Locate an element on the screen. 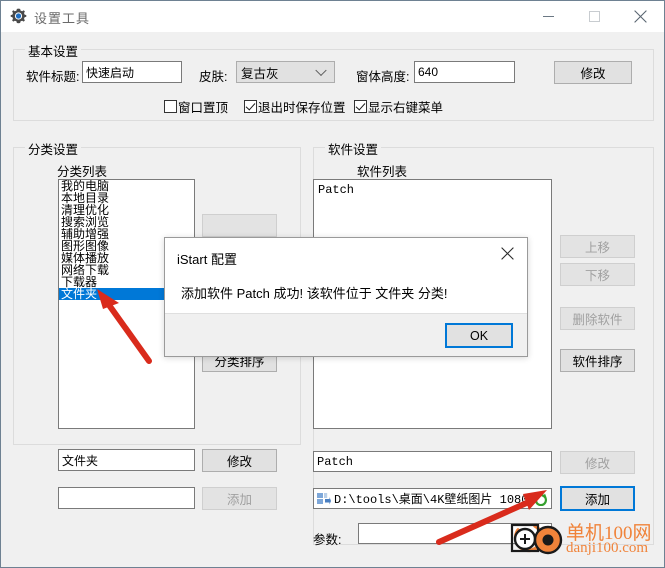  maximize-button is located at coordinates (594, 16).